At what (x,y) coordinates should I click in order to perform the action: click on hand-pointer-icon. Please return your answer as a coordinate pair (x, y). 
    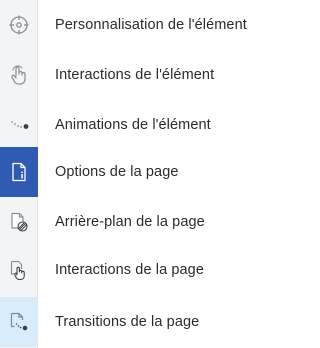
    Looking at the image, I should click on (18, 75).